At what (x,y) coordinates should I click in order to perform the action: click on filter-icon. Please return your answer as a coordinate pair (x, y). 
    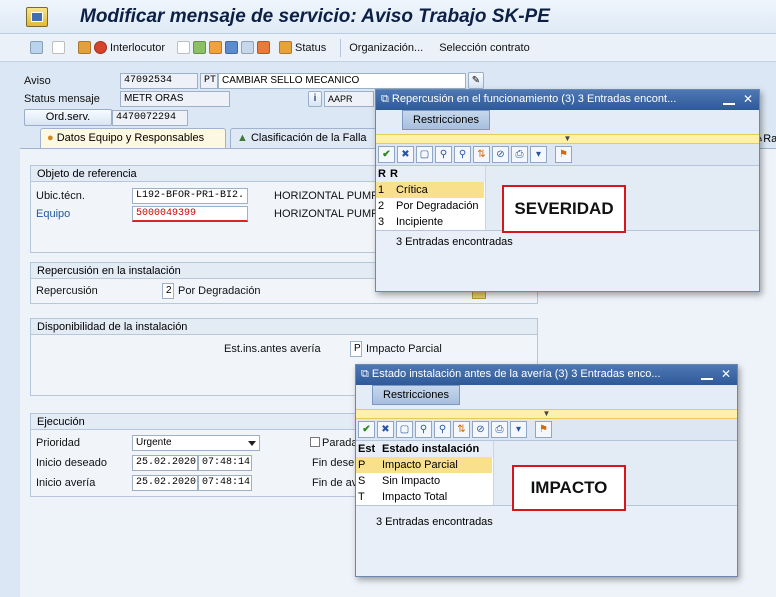
    Looking at the image, I should click on (232, 47).